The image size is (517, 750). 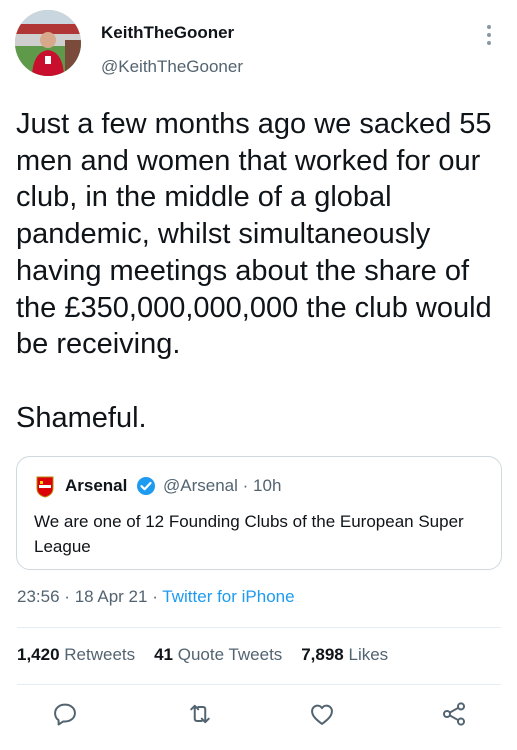 What do you see at coordinates (38, 596) in the screenshot?
I see `tweet-time: 23:56` at bounding box center [38, 596].